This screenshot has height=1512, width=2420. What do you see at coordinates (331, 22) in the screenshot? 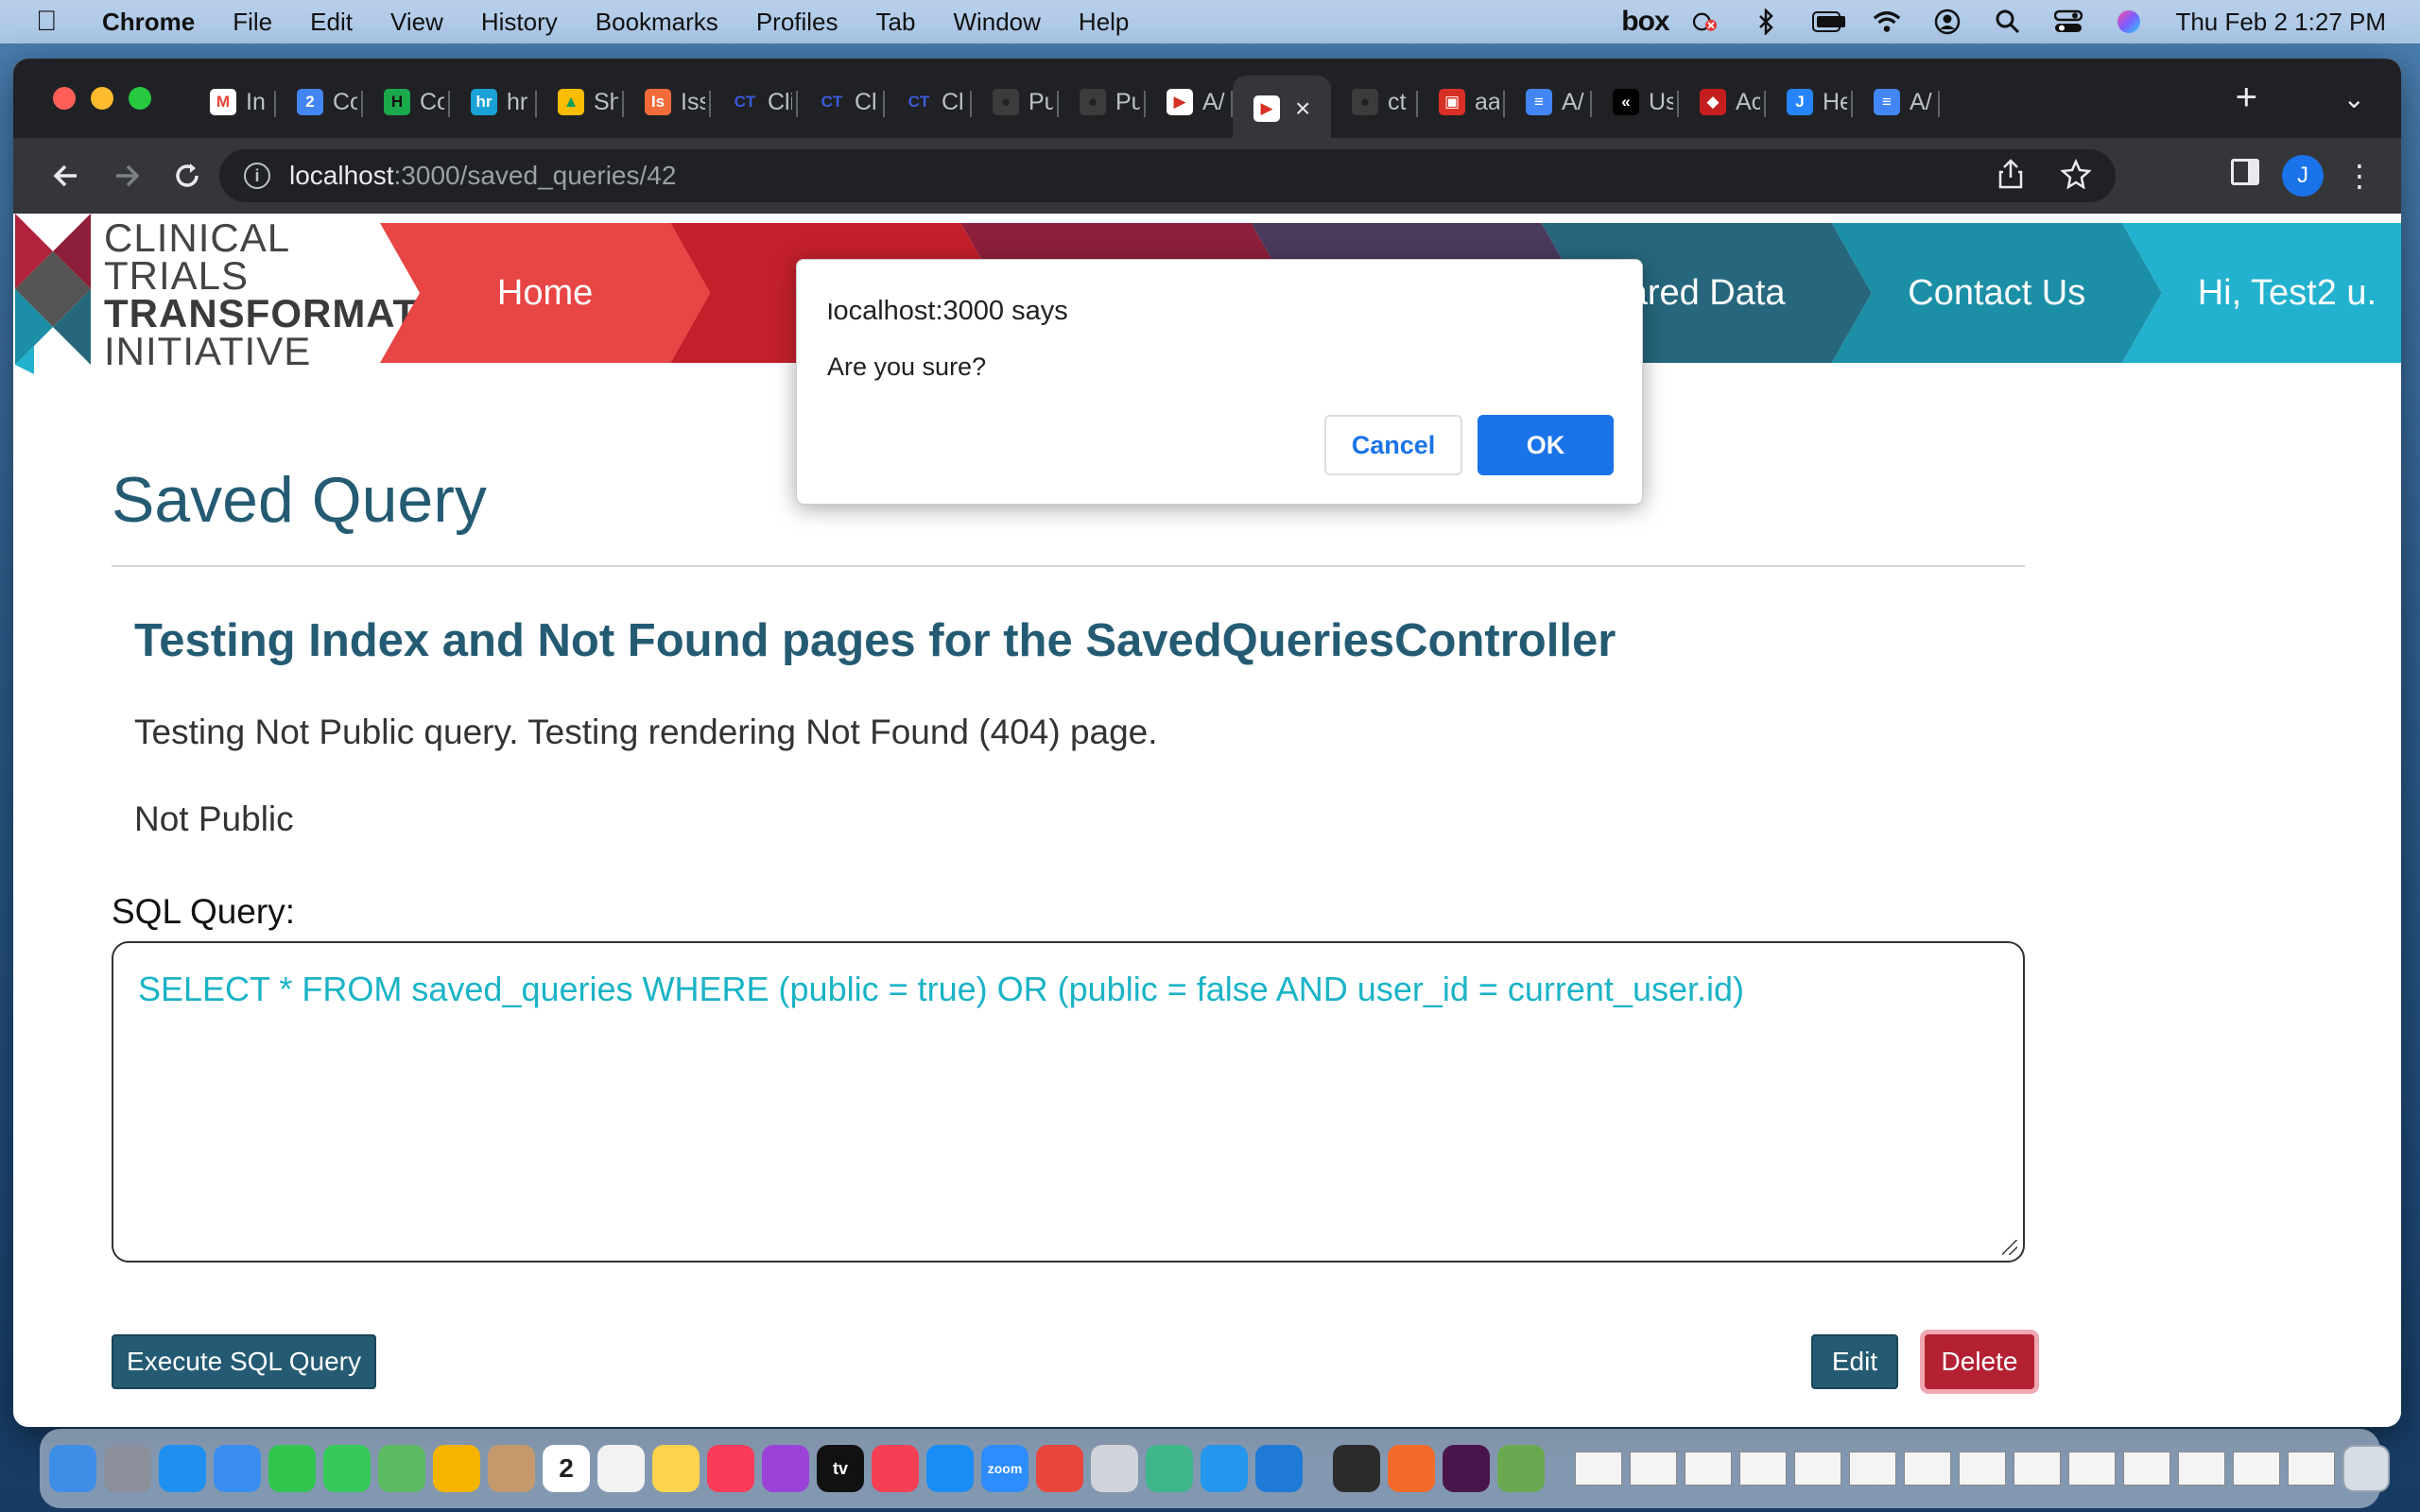
I see `menu-edit: Edit` at bounding box center [331, 22].